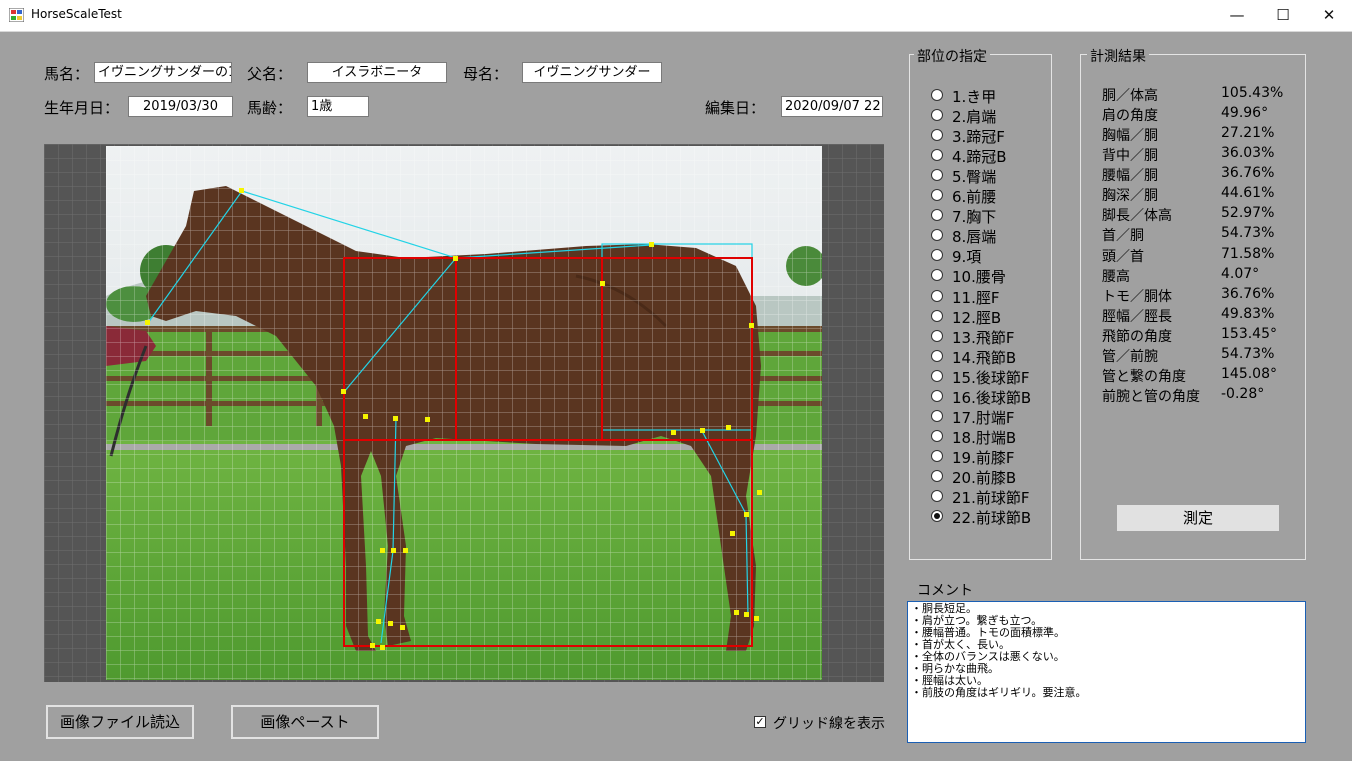 The image size is (1352, 761). I want to click on age-label: 馬齢：, so click(270, 108).